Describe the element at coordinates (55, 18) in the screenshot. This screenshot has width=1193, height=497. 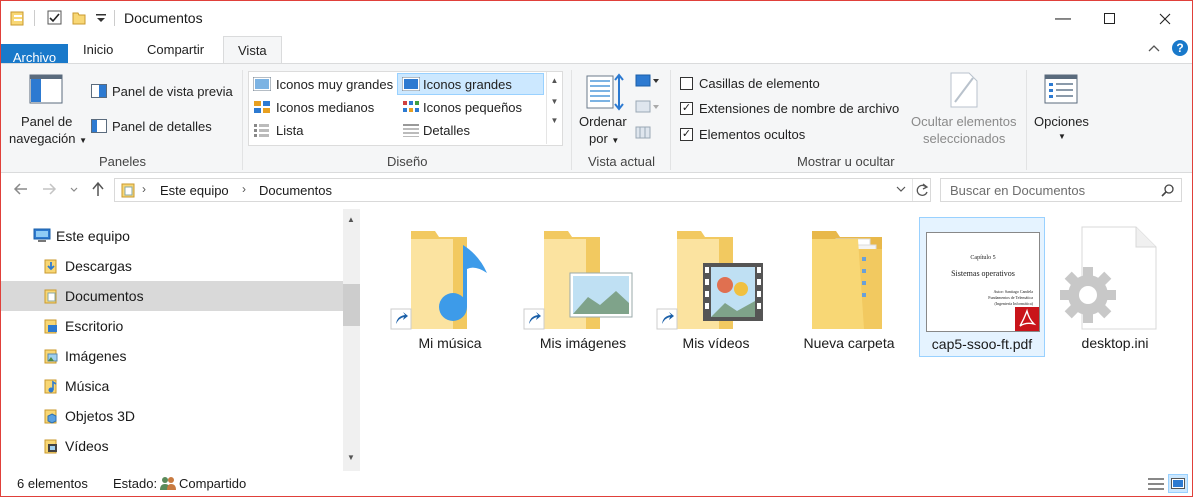
I see `quick-properties-icon` at that location.